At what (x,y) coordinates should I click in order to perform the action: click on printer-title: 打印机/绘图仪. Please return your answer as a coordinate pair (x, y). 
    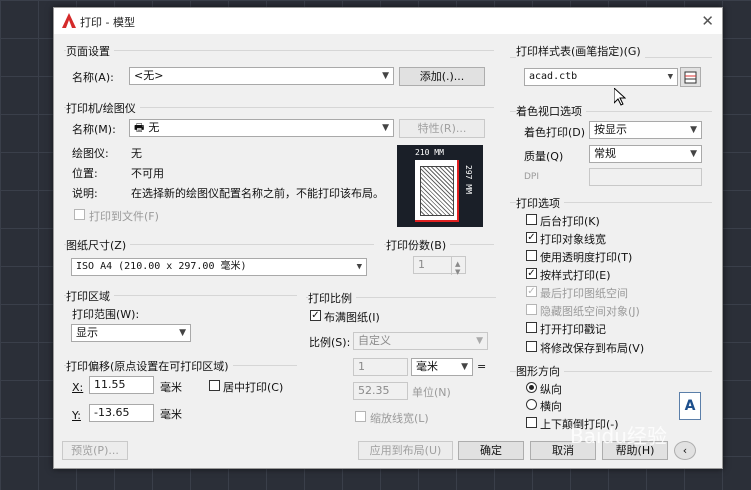
    Looking at the image, I should click on (103, 108).